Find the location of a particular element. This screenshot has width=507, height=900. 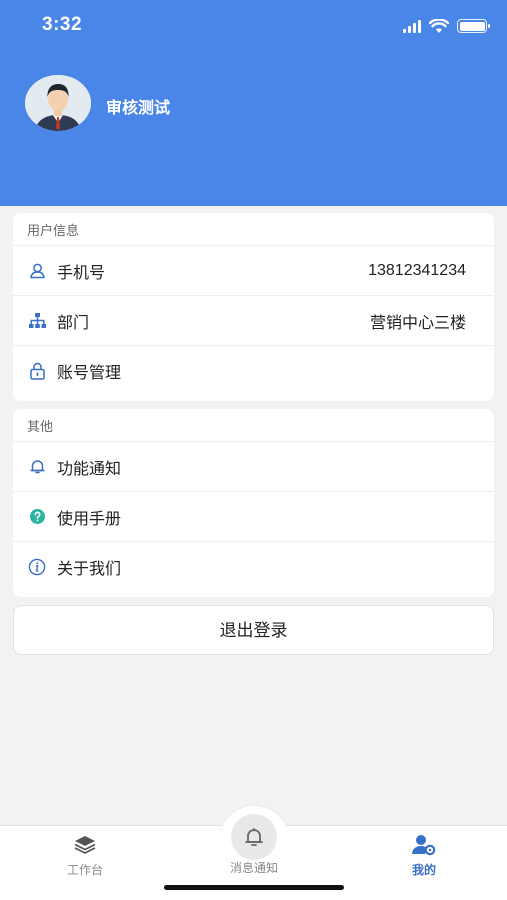

avatar is located at coordinates (58, 103).